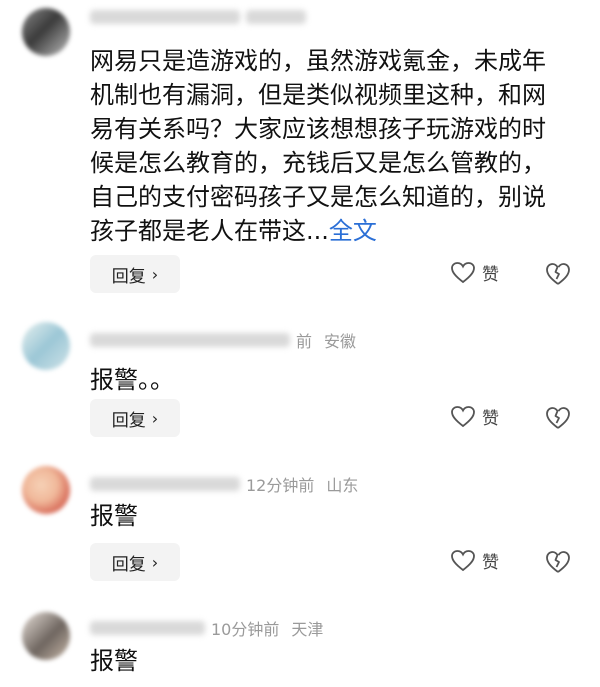  Describe the element at coordinates (276, 17) in the screenshot. I see `meta-blurred` at that location.